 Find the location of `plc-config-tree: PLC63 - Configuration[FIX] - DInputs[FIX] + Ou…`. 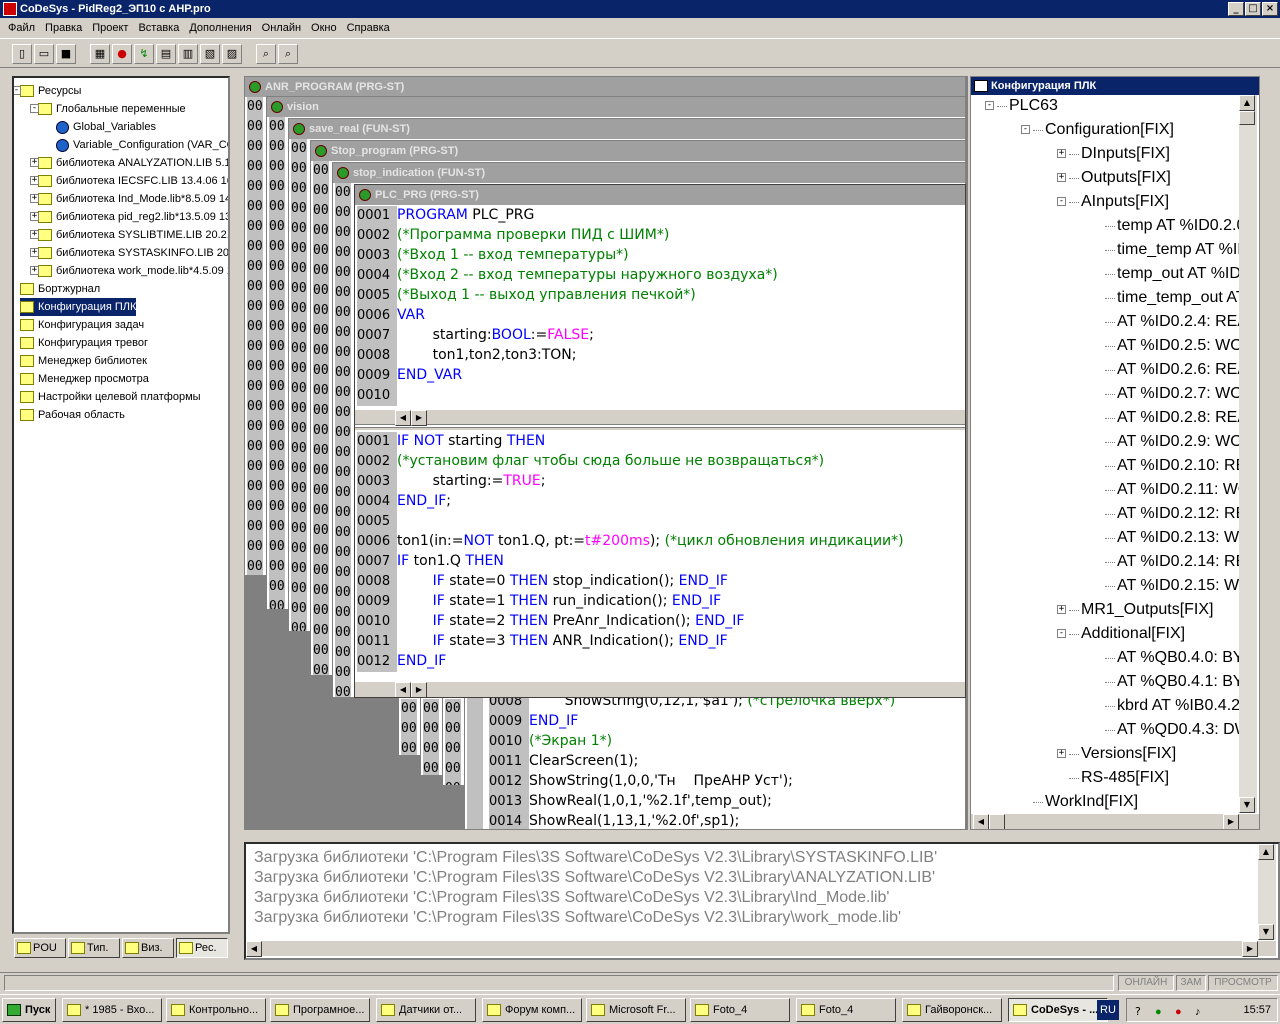

plc-config-tree: PLC63 - Configuration[FIX] - DInputs[FIX] + Ou… is located at coordinates (1107, 454).